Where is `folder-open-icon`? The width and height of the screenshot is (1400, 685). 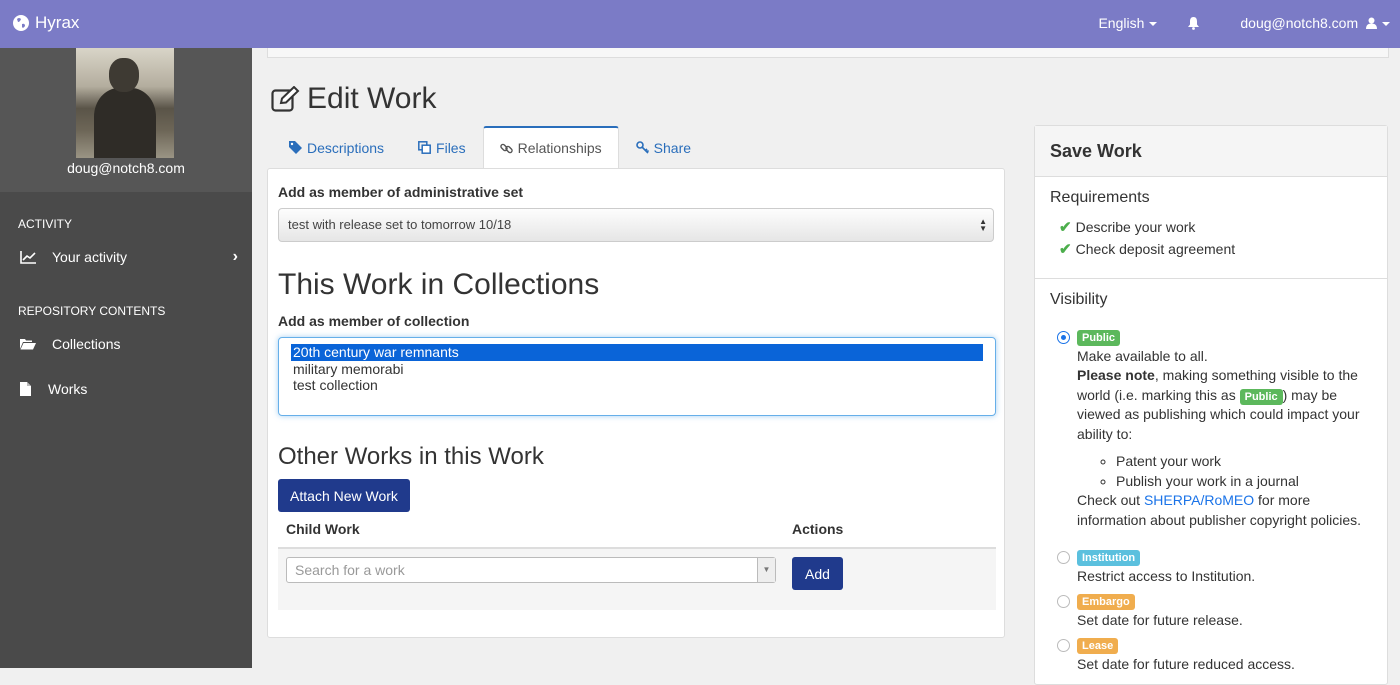
folder-open-icon is located at coordinates (31, 344).